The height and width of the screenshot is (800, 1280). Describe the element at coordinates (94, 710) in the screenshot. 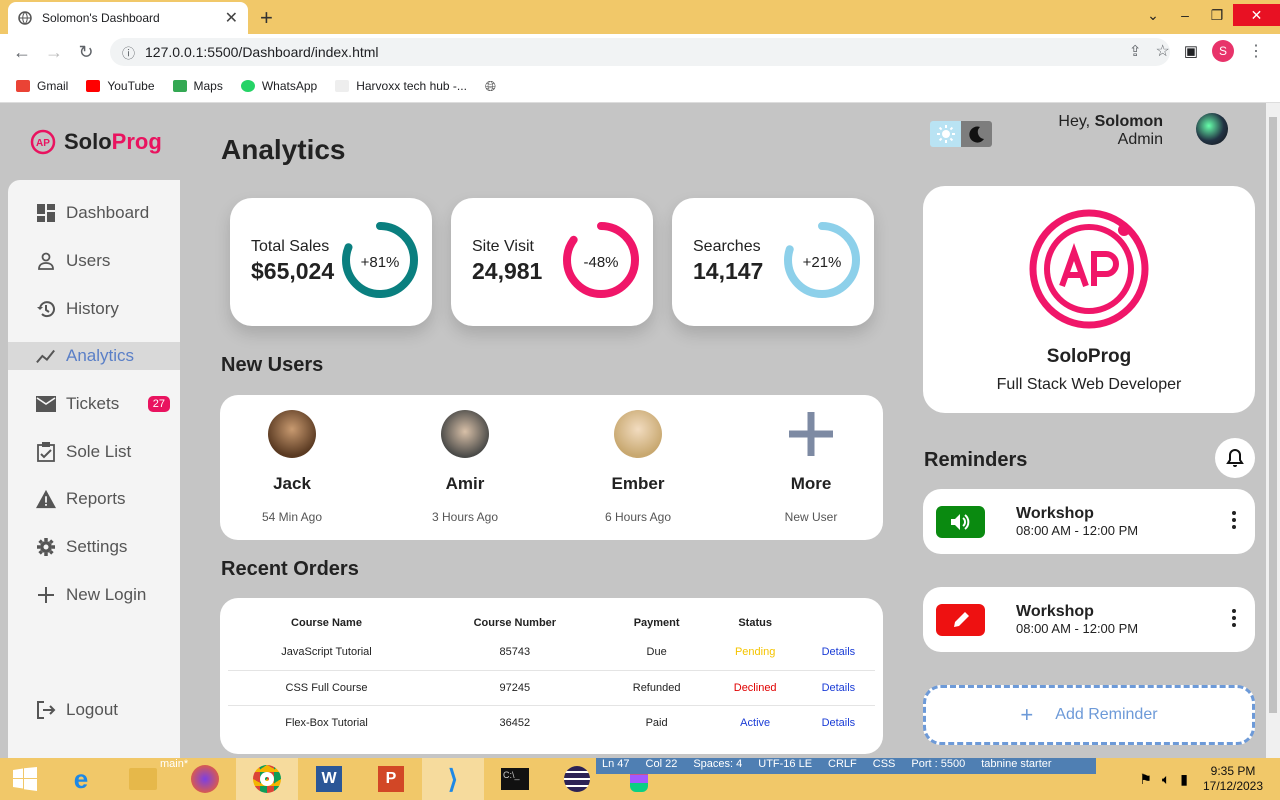

I see `sidebar-item-logout: Logout` at that location.